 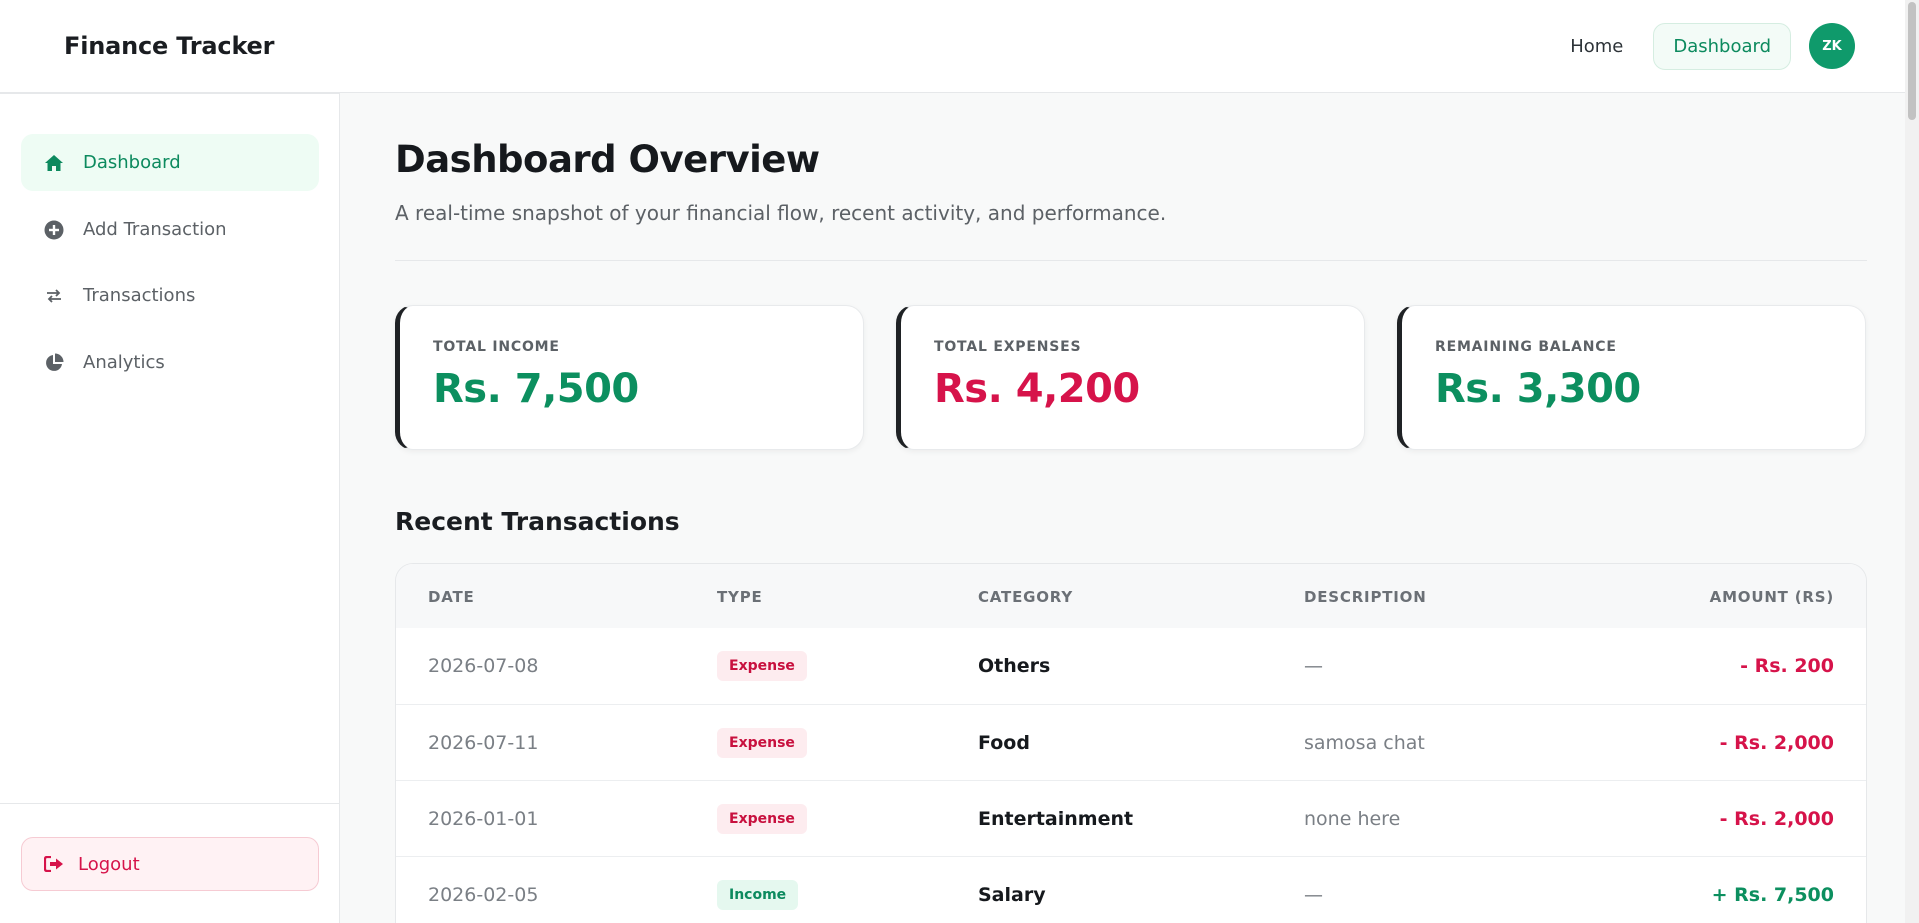 I want to click on logout-label: Logout, so click(x=109, y=864).